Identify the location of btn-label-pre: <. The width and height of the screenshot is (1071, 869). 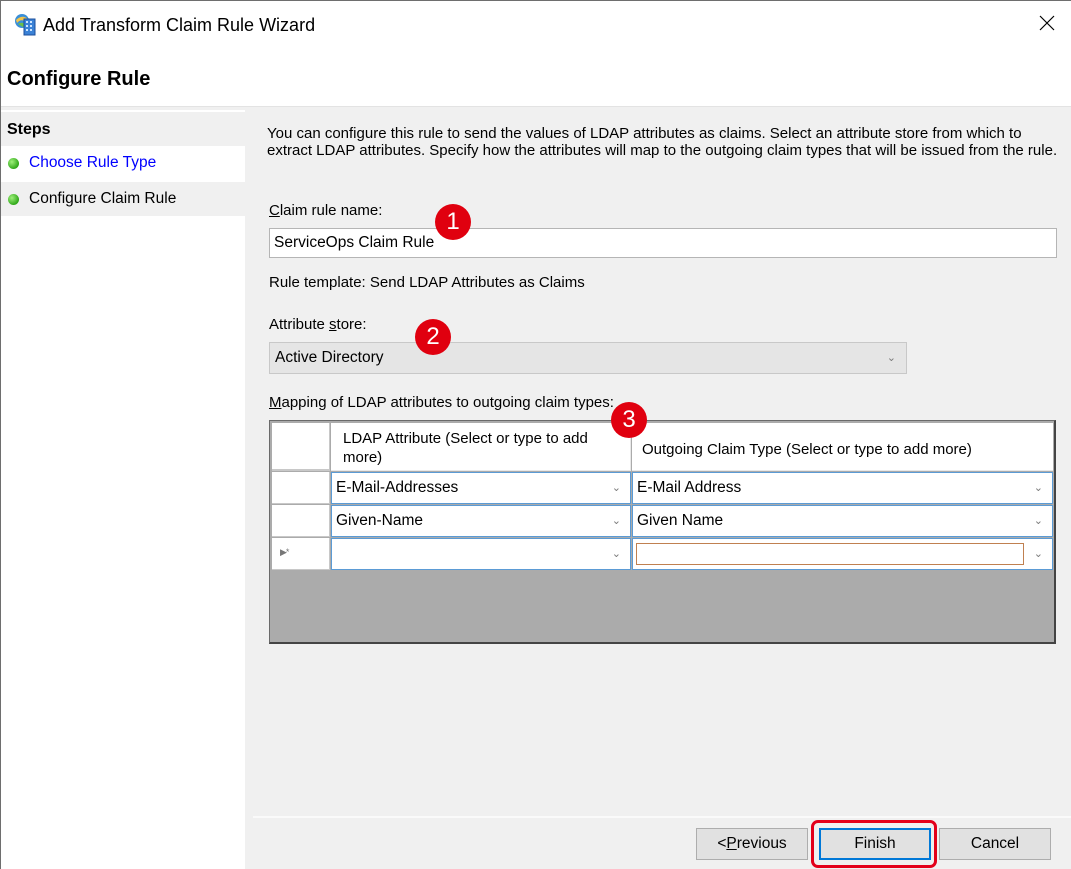
(722, 843).